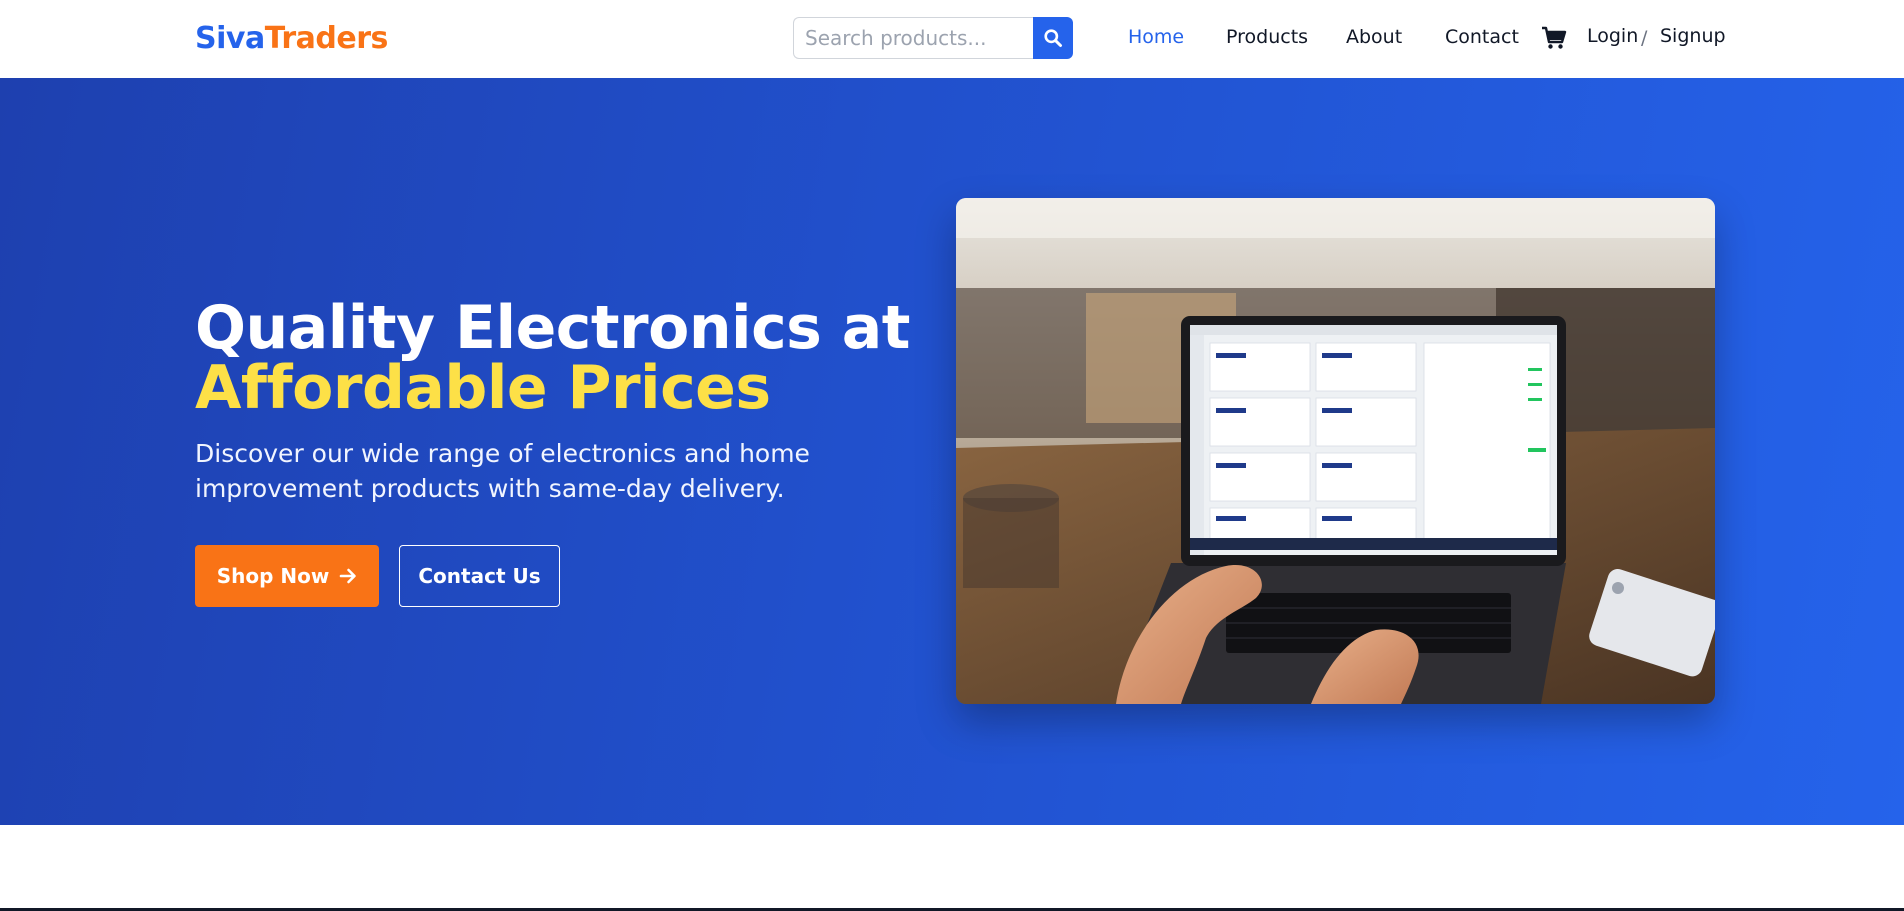 The image size is (1904, 911). What do you see at coordinates (1156, 37) in the screenshot?
I see `nav-home: Home` at bounding box center [1156, 37].